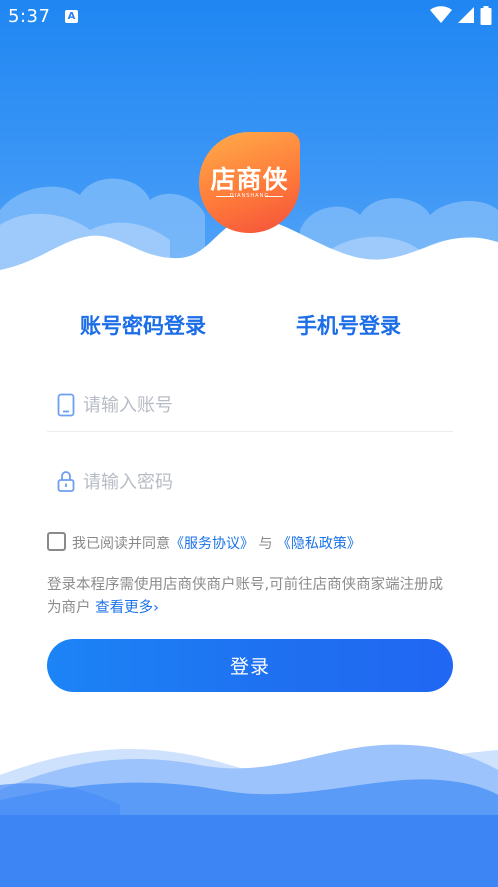 The height and width of the screenshot is (887, 498). I want to click on notification-icon: A, so click(71, 16).